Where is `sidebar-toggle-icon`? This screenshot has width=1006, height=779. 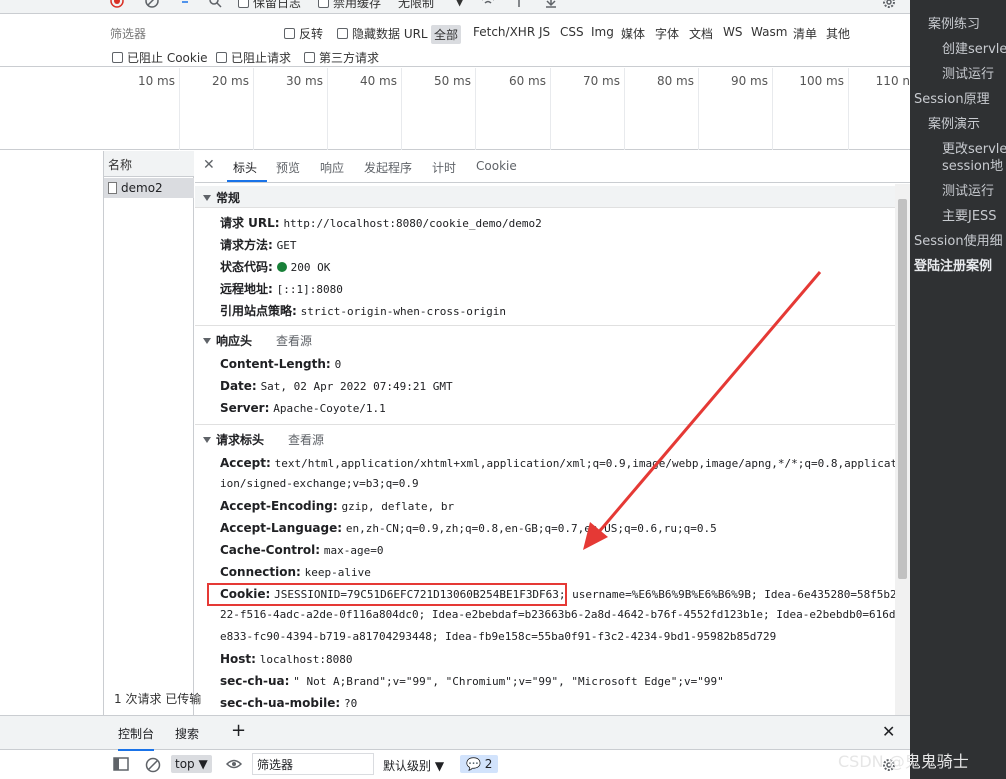
sidebar-toggle-icon is located at coordinates (121, 765).